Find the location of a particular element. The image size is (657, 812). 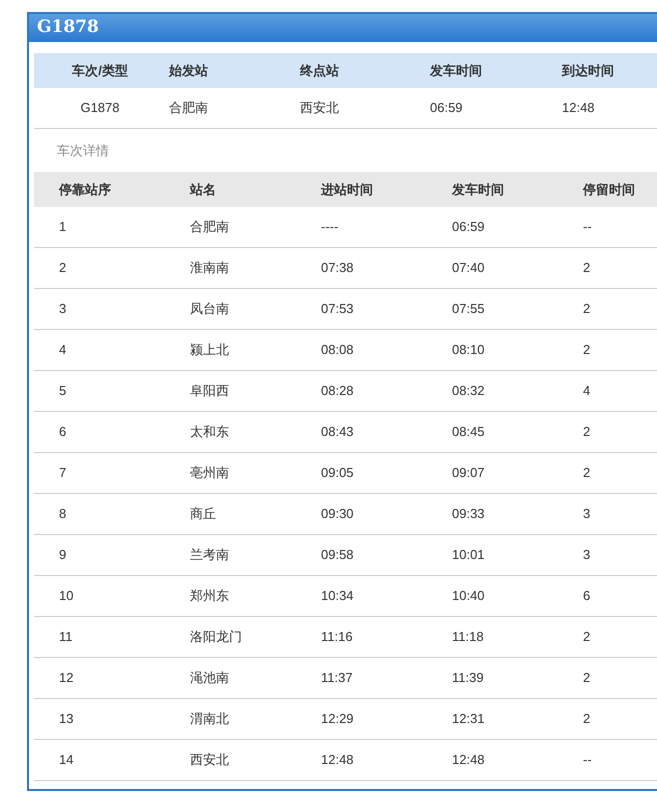

table-cell: 亳州南 is located at coordinates (209, 472).